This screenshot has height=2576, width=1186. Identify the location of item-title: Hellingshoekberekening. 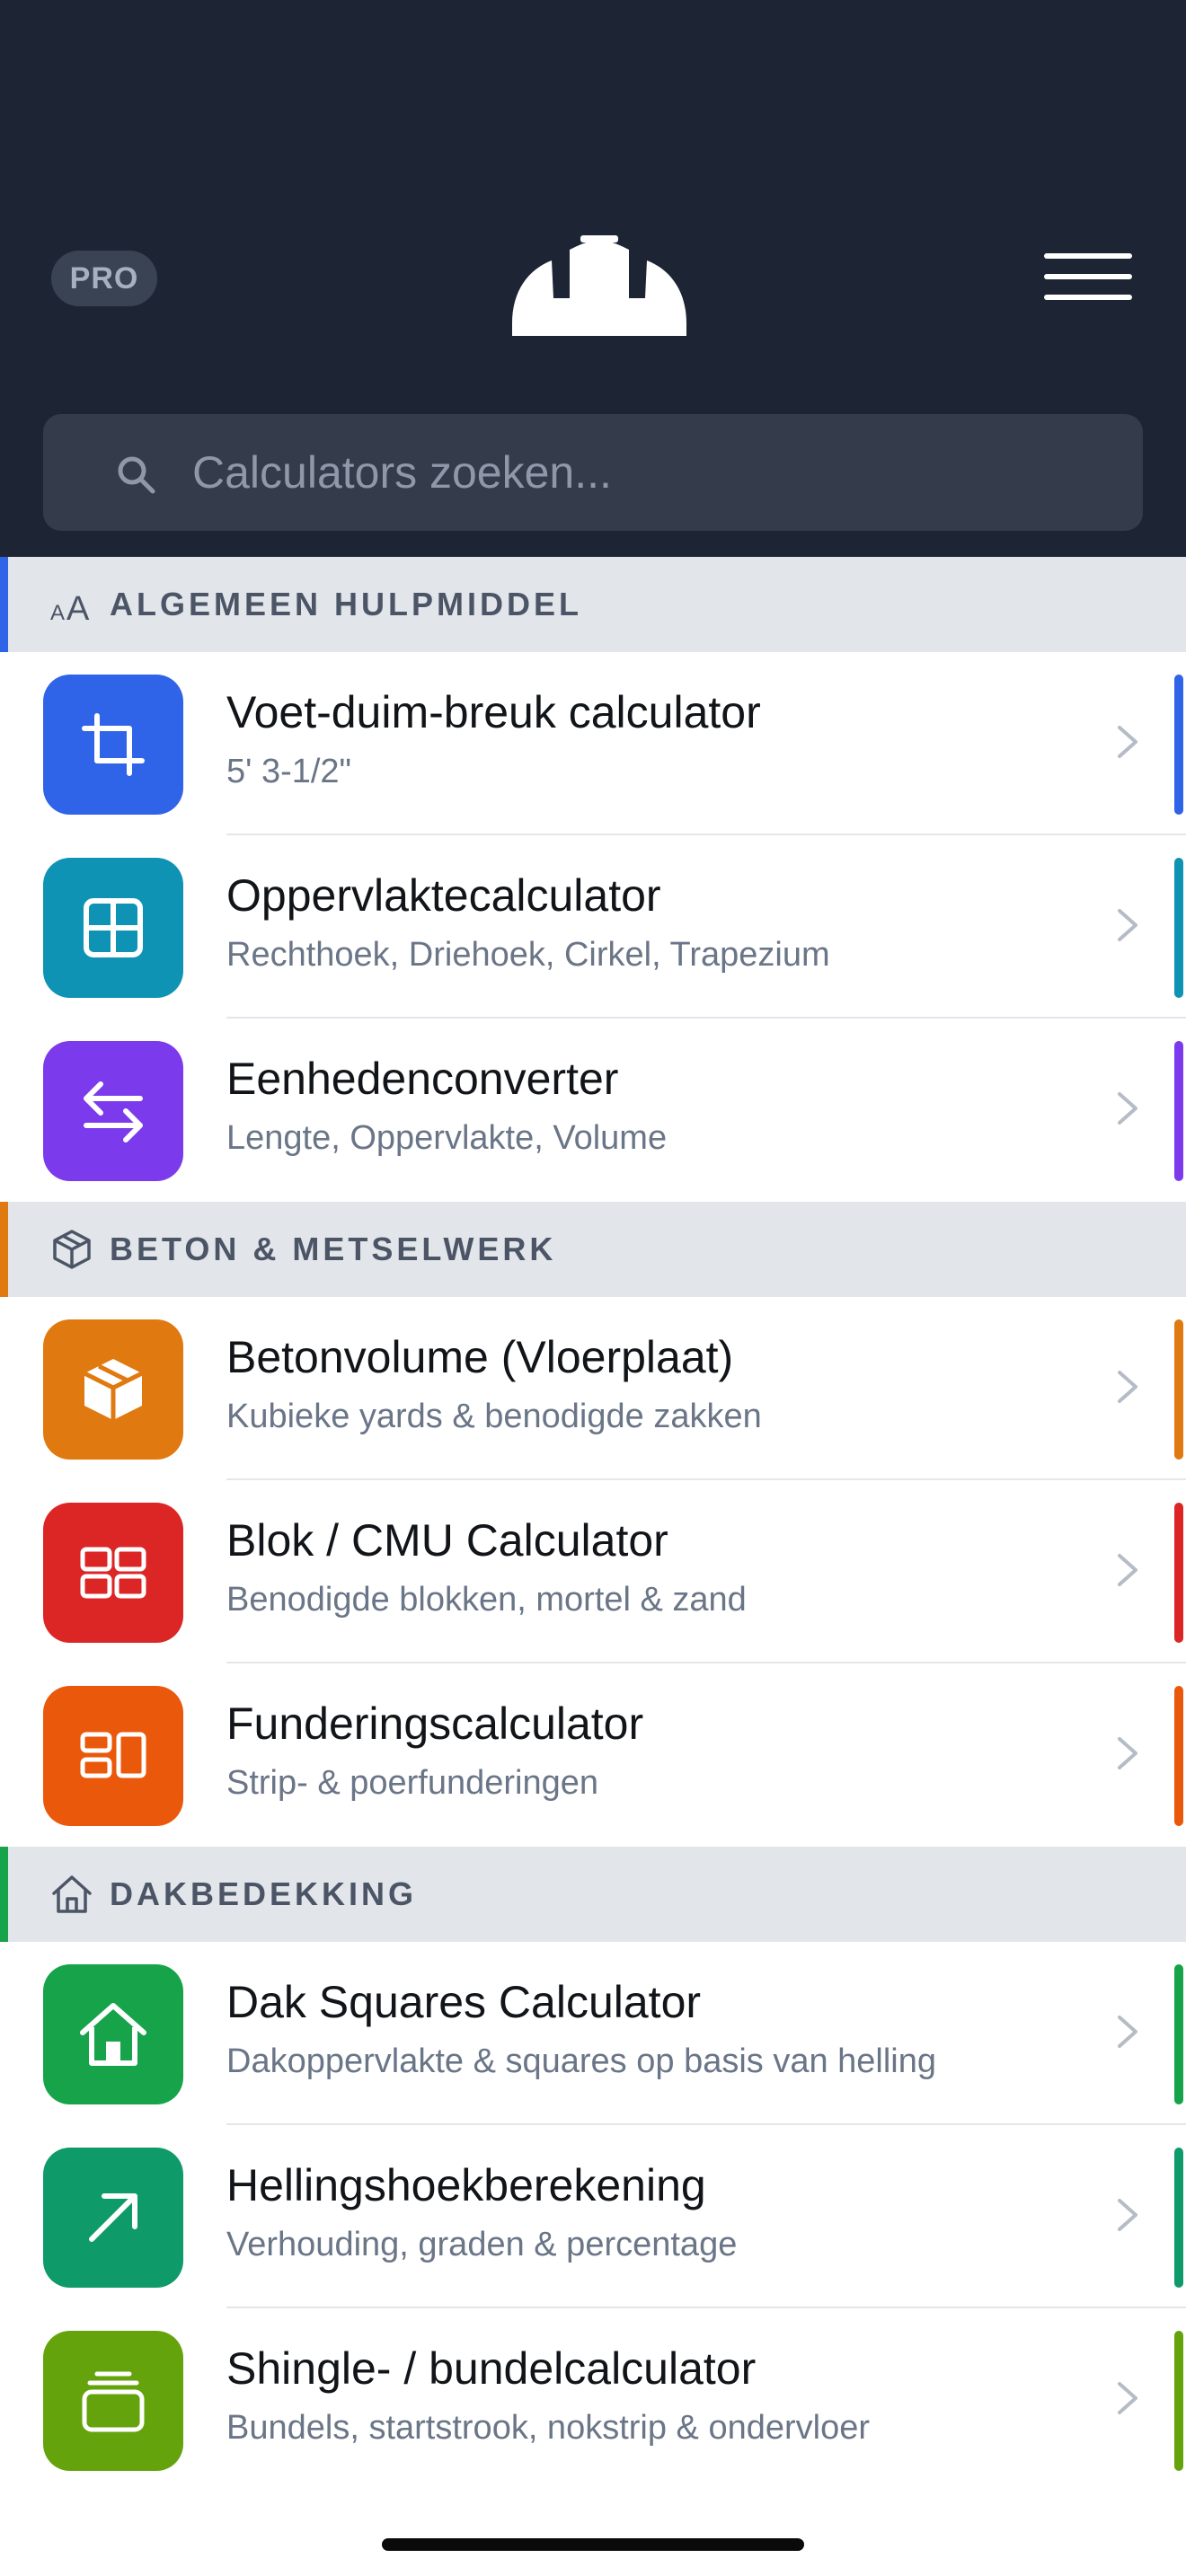
(466, 2185).